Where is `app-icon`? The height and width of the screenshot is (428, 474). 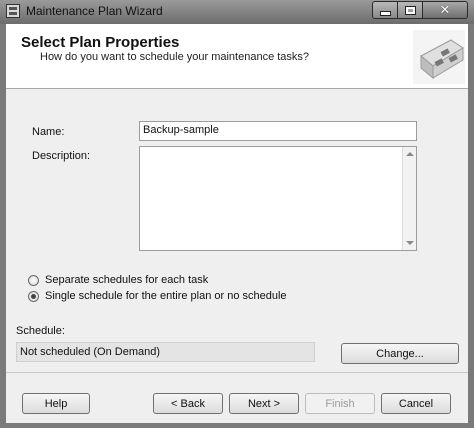 app-icon is located at coordinates (13, 11).